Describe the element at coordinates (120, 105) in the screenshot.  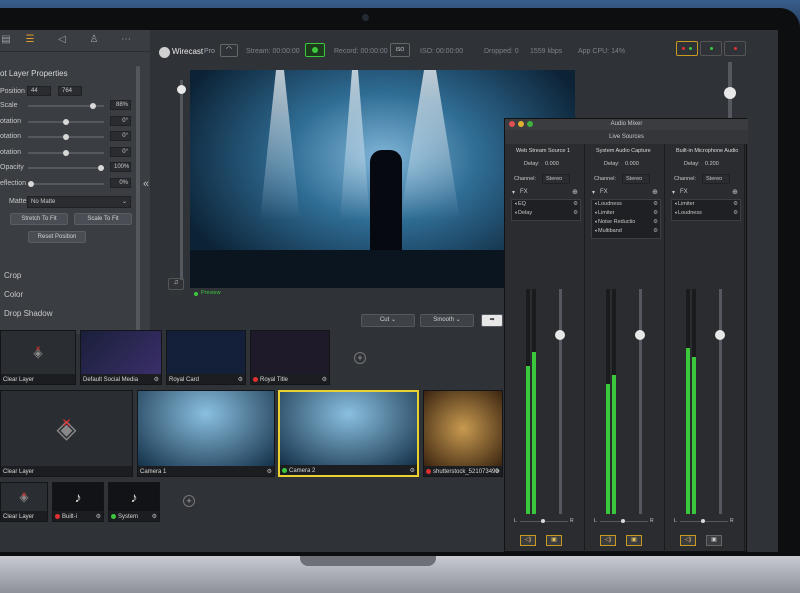
I see `property-value: 88%` at that location.